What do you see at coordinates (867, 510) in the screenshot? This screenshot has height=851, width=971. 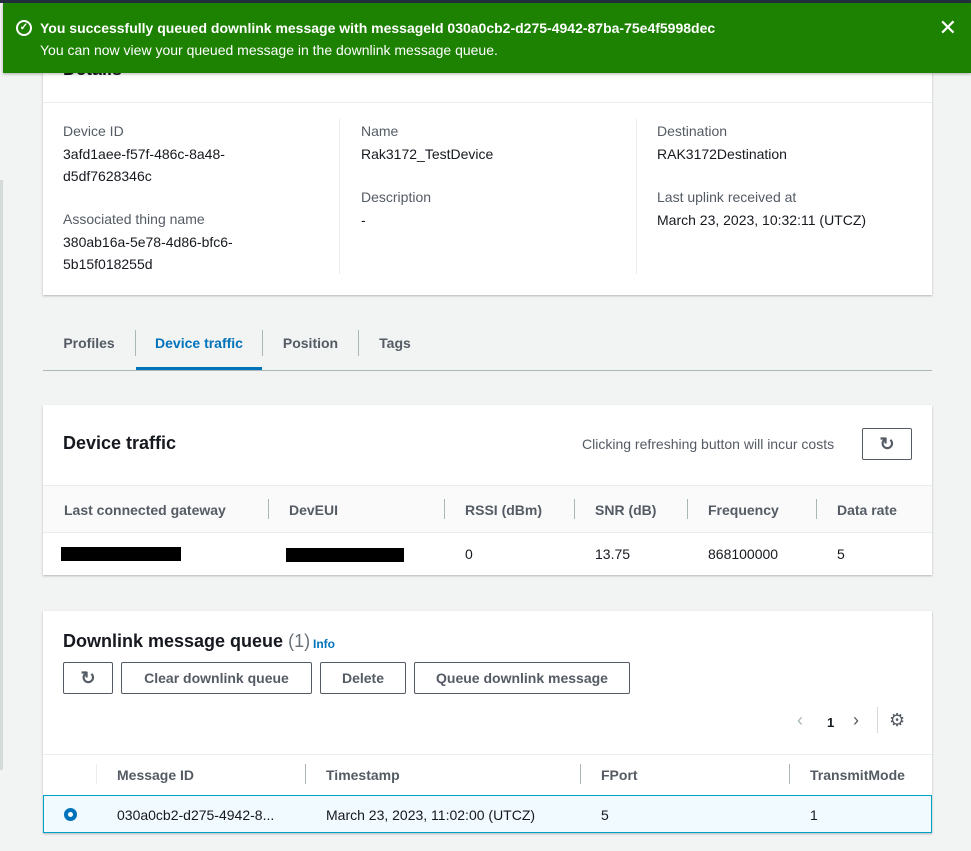 I see `col-data-rate: Data rate` at bounding box center [867, 510].